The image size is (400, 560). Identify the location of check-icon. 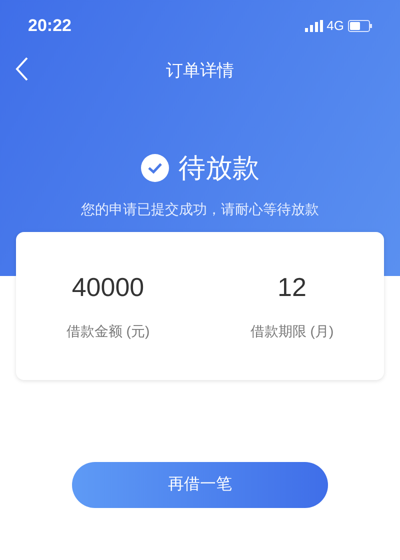
(154, 168).